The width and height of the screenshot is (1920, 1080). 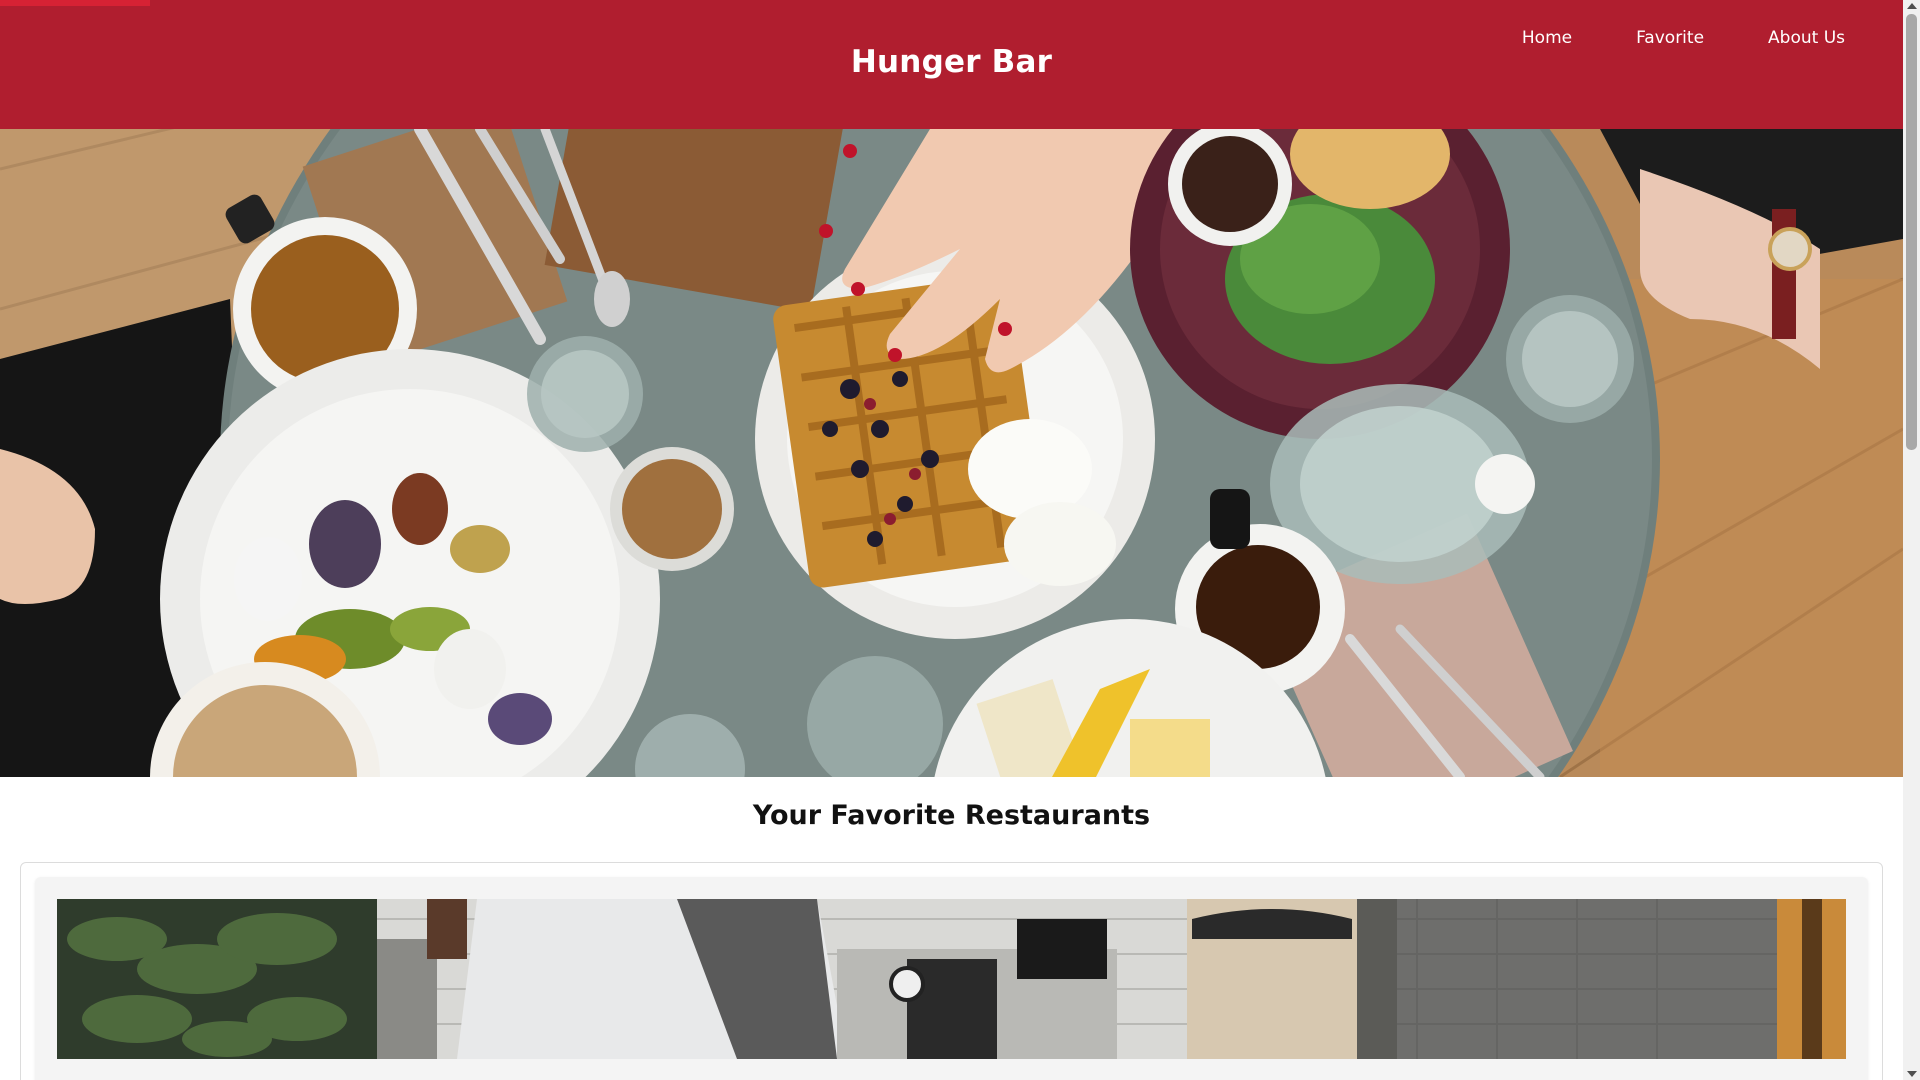 I want to click on loading-progress-bar, so click(x=75, y=3).